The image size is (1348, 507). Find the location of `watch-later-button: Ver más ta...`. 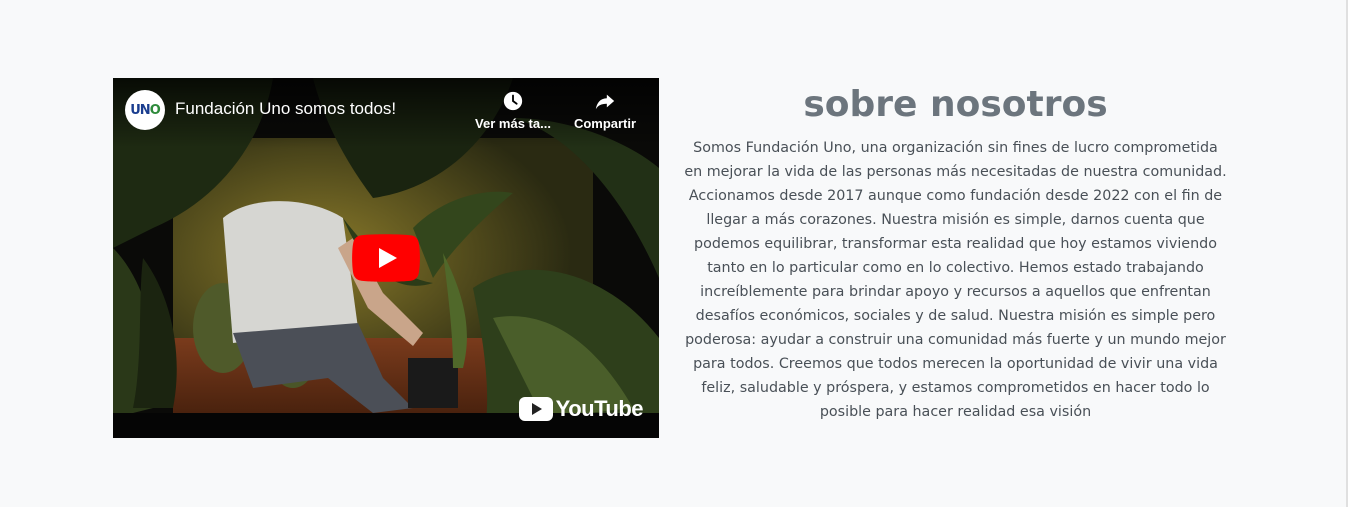

watch-later-button: Ver más ta... is located at coordinates (513, 110).